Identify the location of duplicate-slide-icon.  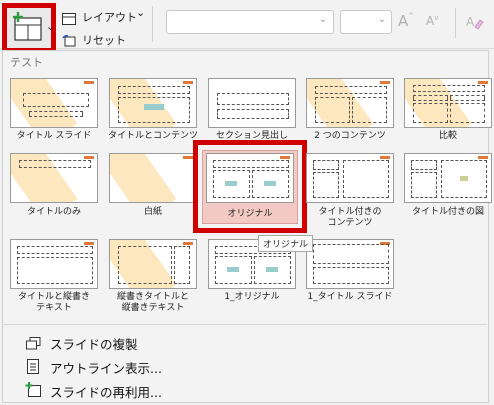
(33, 343).